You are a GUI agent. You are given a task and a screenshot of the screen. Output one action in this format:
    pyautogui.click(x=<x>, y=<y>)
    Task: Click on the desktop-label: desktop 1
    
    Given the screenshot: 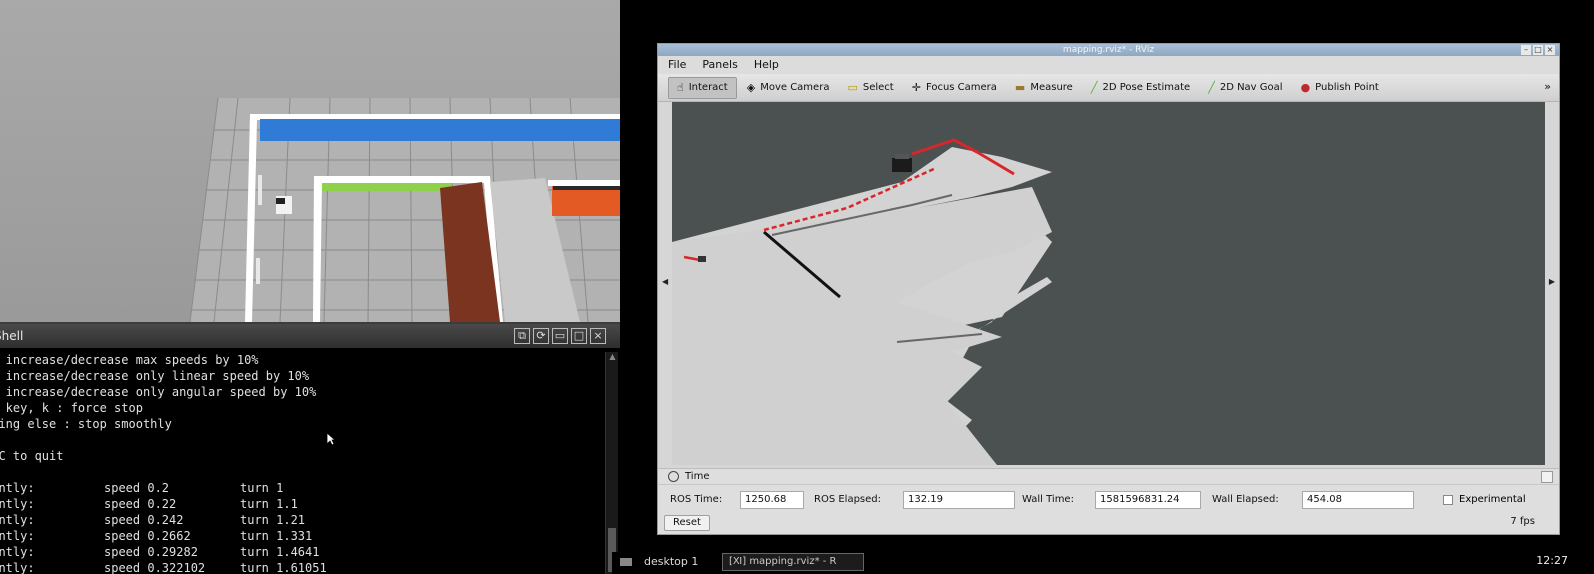 What is the action you would take?
    pyautogui.click(x=671, y=561)
    